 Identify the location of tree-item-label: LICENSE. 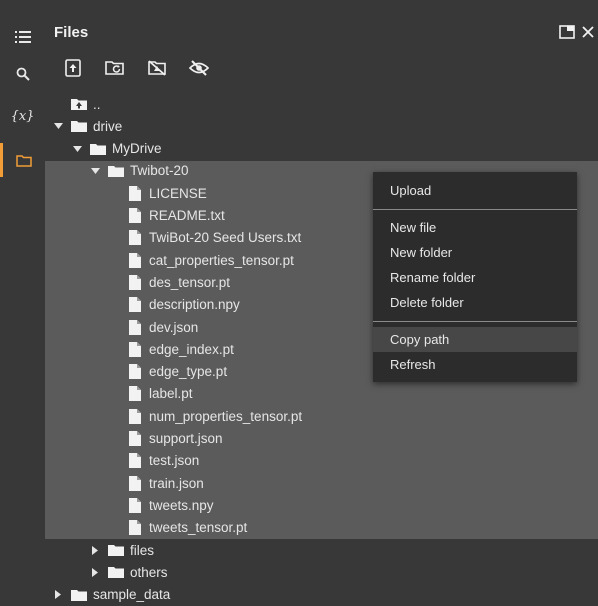
(178, 193).